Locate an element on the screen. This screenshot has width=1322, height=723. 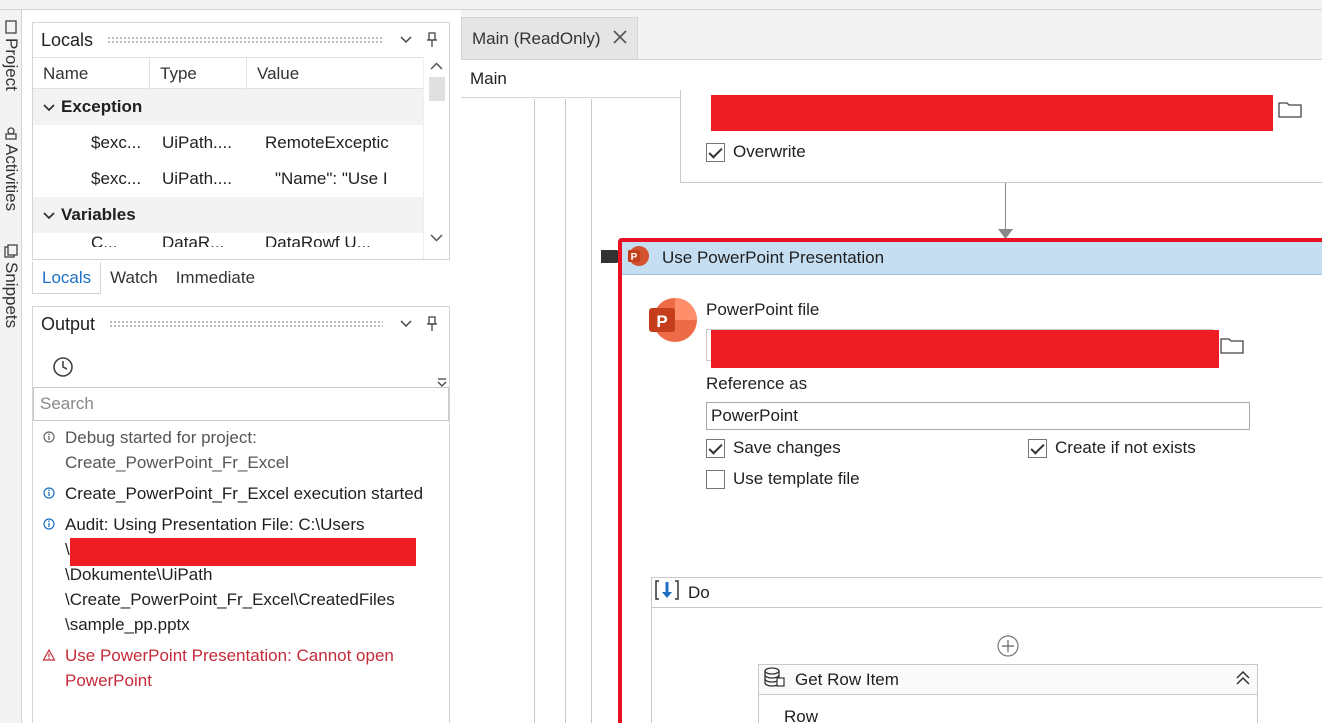
scroll-up-icon is located at coordinates (436, 66).